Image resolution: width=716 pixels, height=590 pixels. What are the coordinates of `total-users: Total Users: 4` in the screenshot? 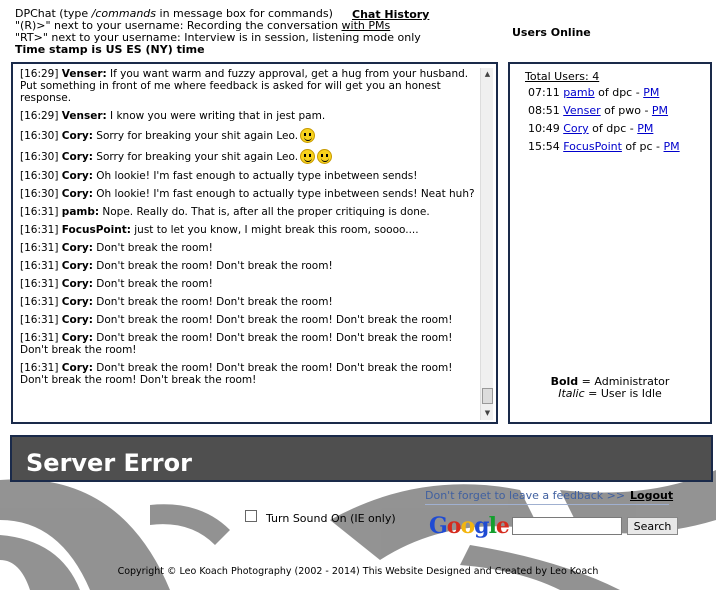 It's located at (562, 76).